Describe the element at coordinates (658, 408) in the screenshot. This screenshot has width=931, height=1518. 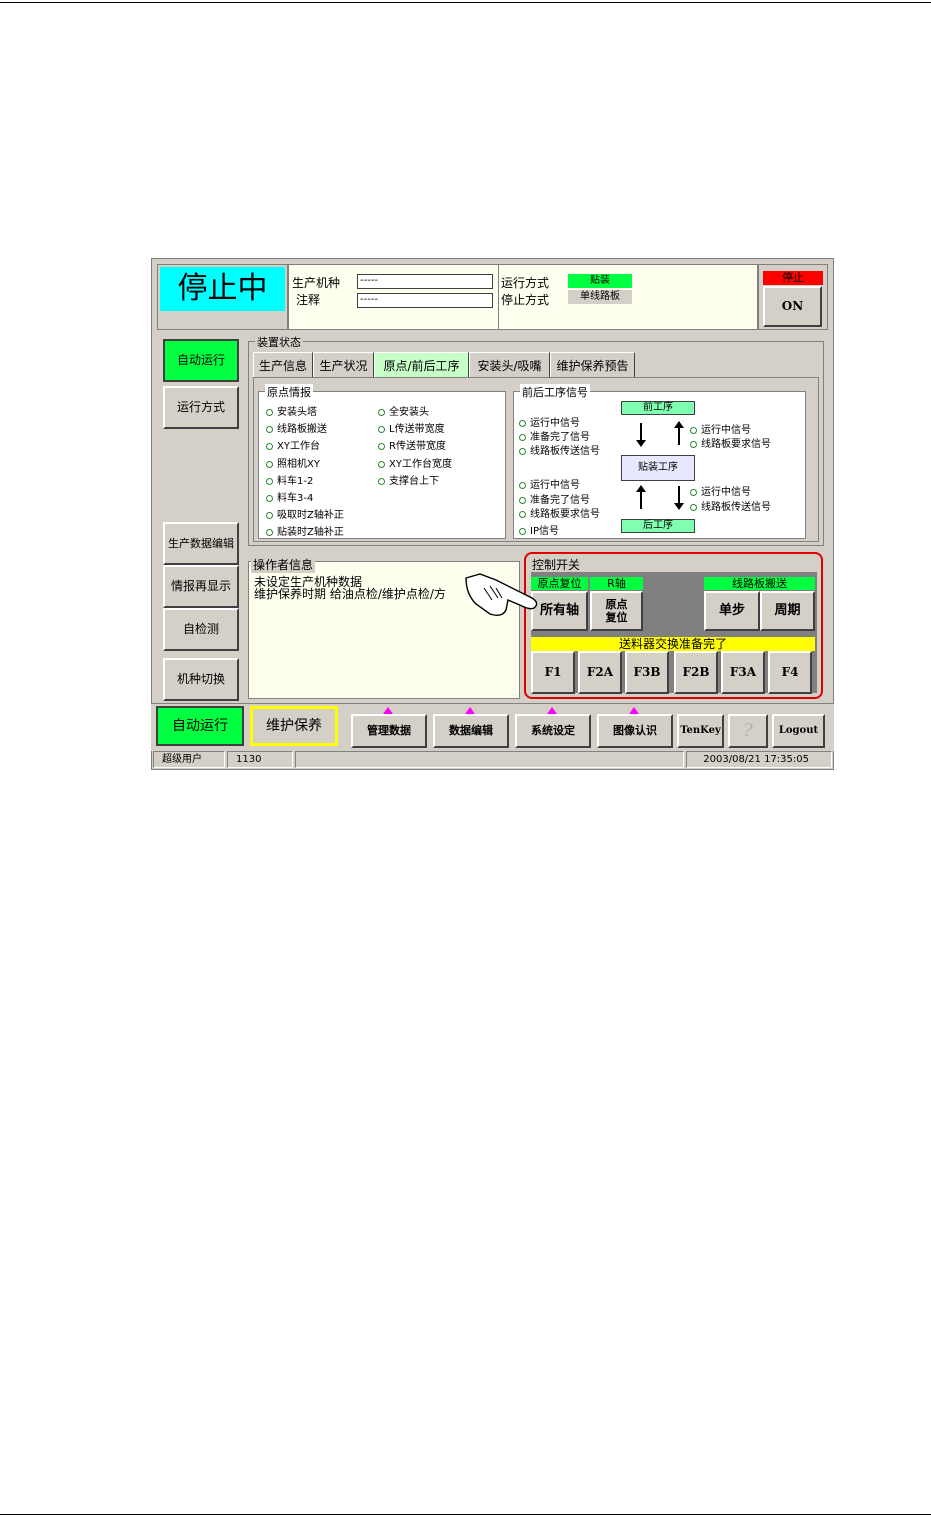
I see `prev-process-box: 前工序` at that location.